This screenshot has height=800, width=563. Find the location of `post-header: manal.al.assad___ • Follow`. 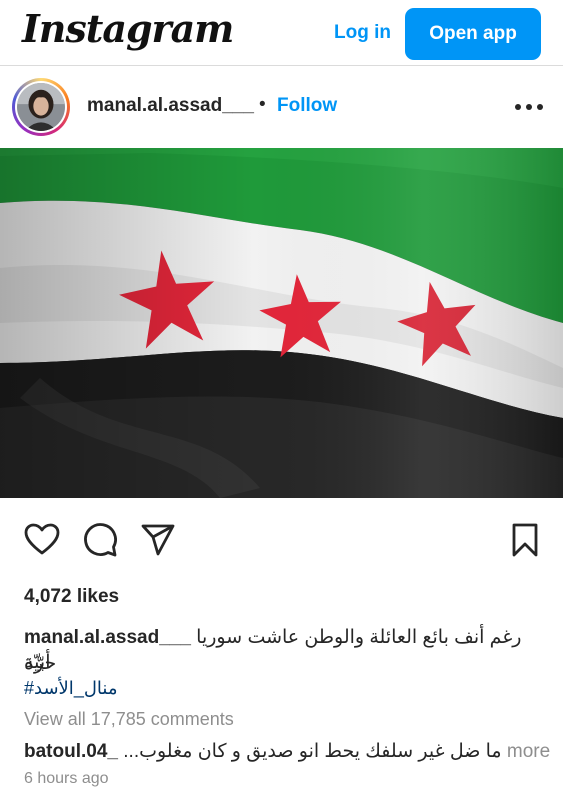

post-header: manal.al.assad___ • Follow is located at coordinates (281, 107).